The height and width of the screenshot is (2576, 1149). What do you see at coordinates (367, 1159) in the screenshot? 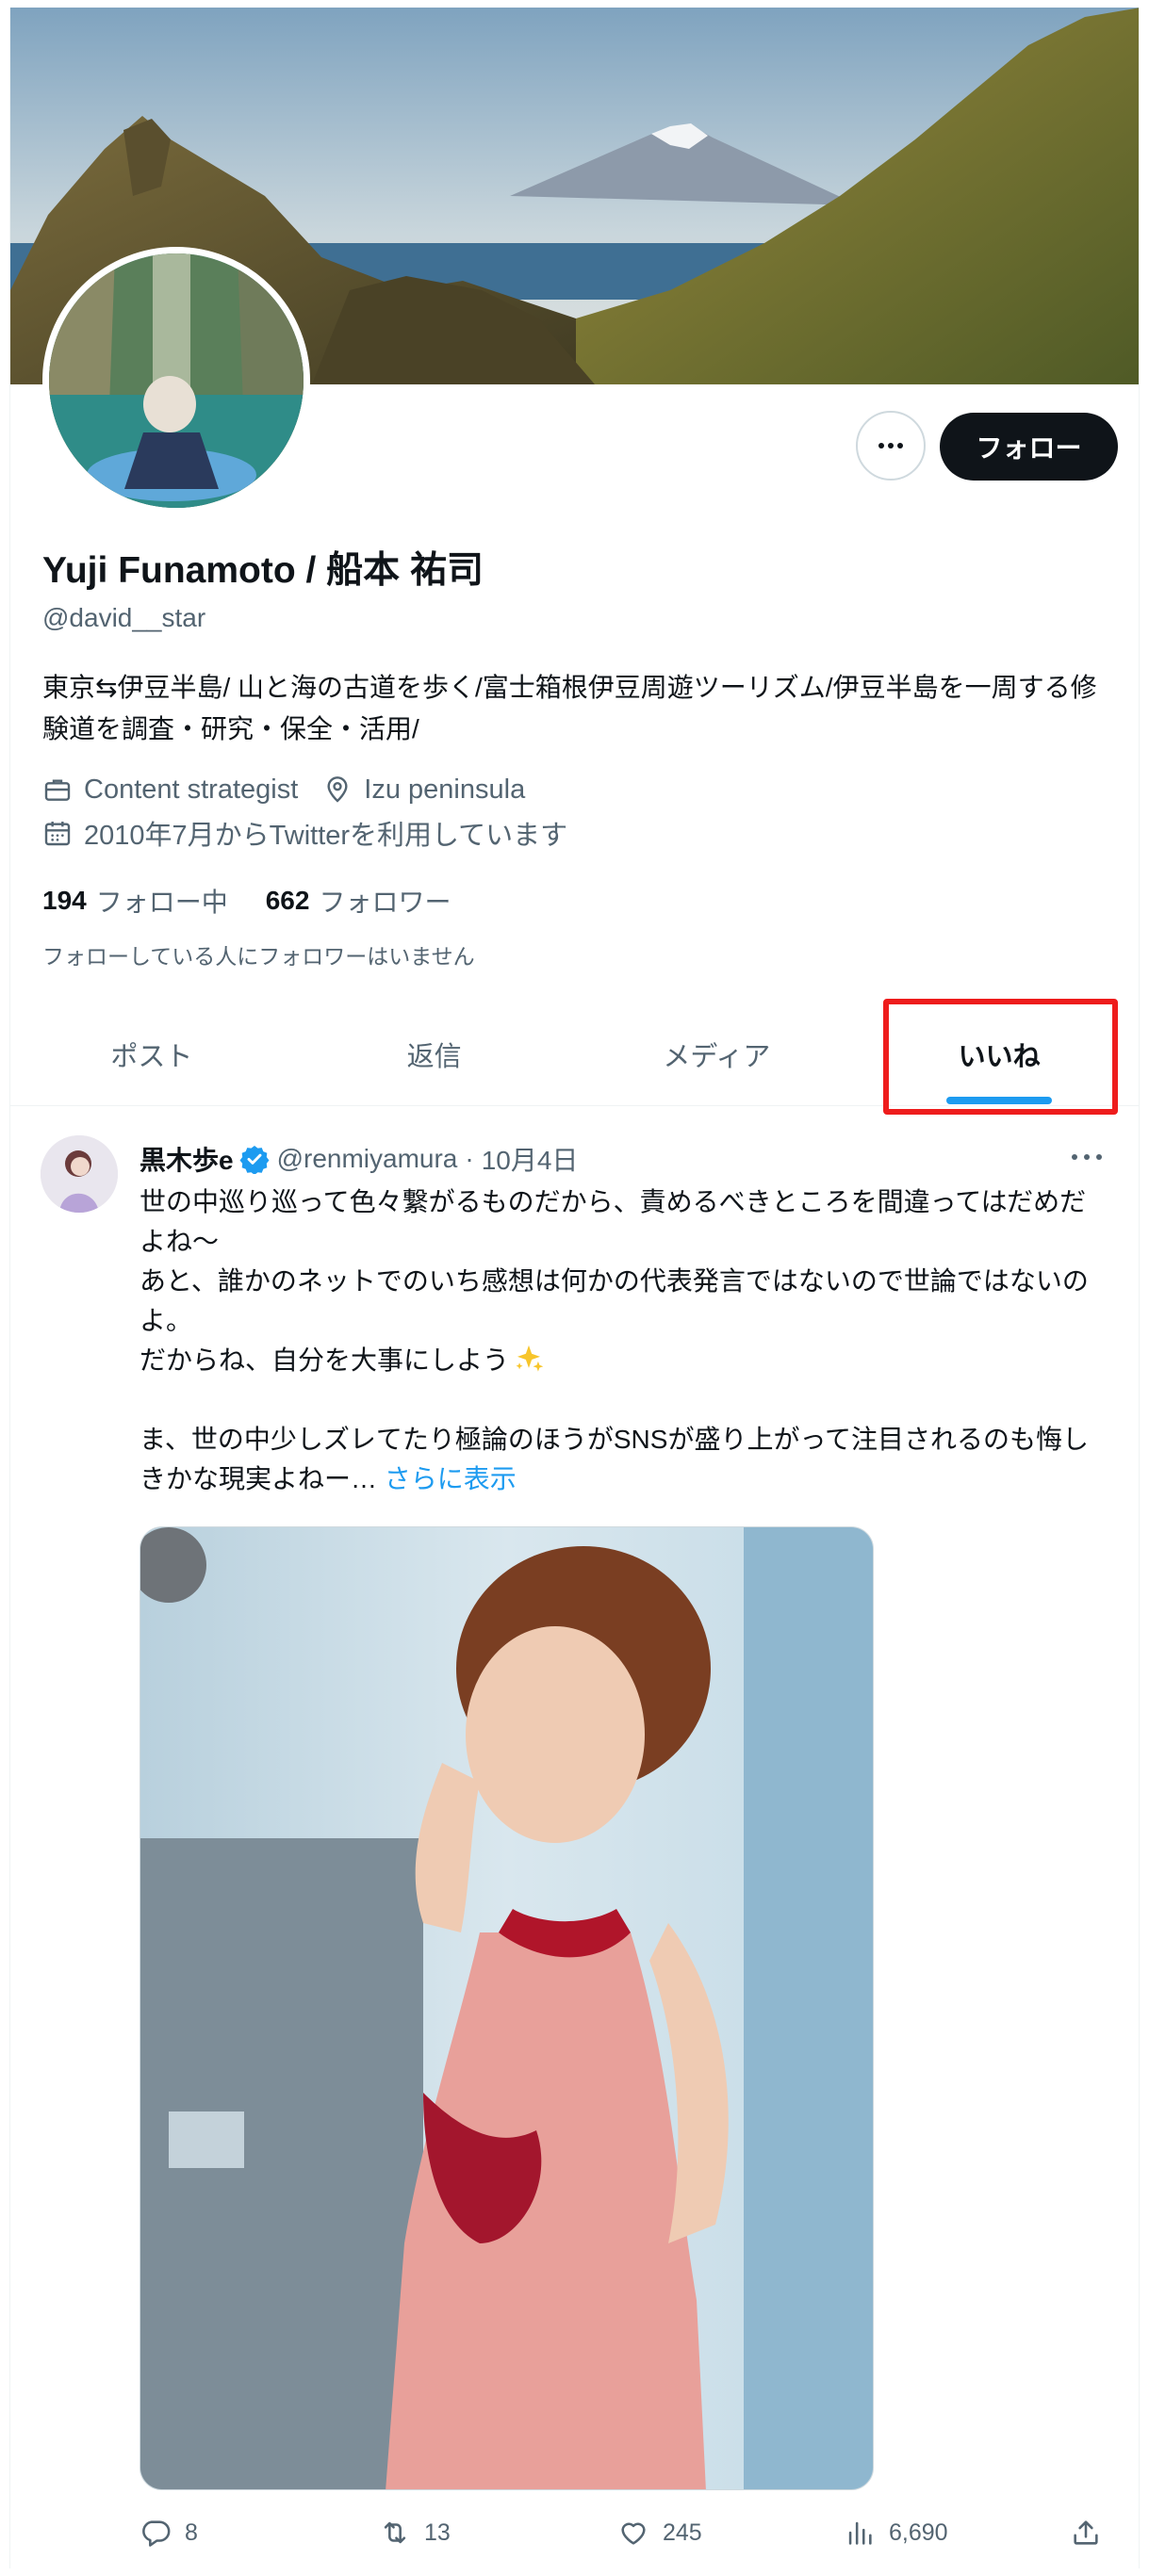
I see `tweet-author-handle: @renmiyamura` at bounding box center [367, 1159].